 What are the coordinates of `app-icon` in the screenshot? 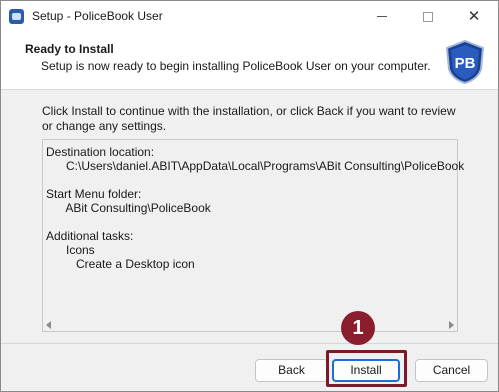 It's located at (16, 16).